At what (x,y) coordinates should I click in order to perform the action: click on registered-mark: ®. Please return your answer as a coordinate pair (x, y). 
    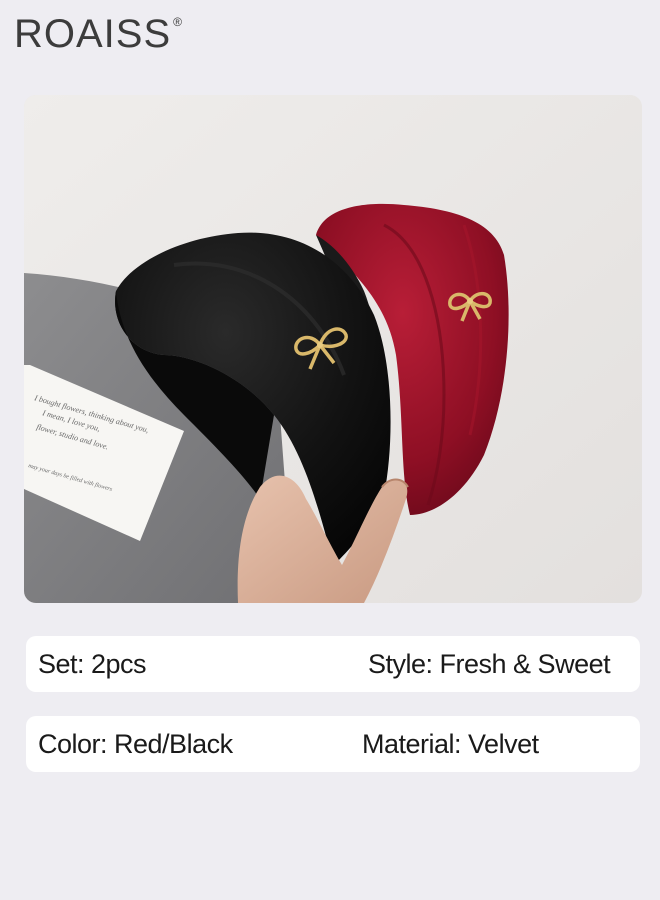
    Looking at the image, I should click on (178, 22).